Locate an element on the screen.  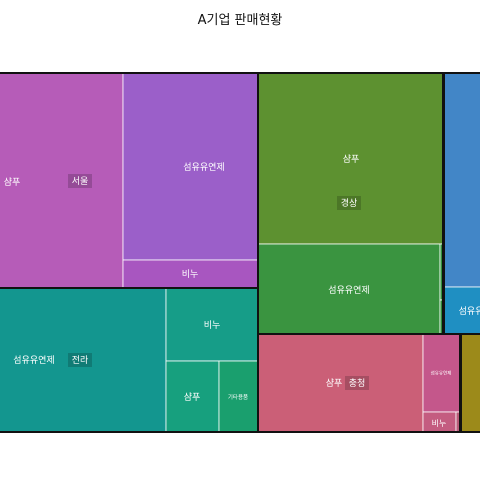
region-label: 경상 is located at coordinates (349, 203).